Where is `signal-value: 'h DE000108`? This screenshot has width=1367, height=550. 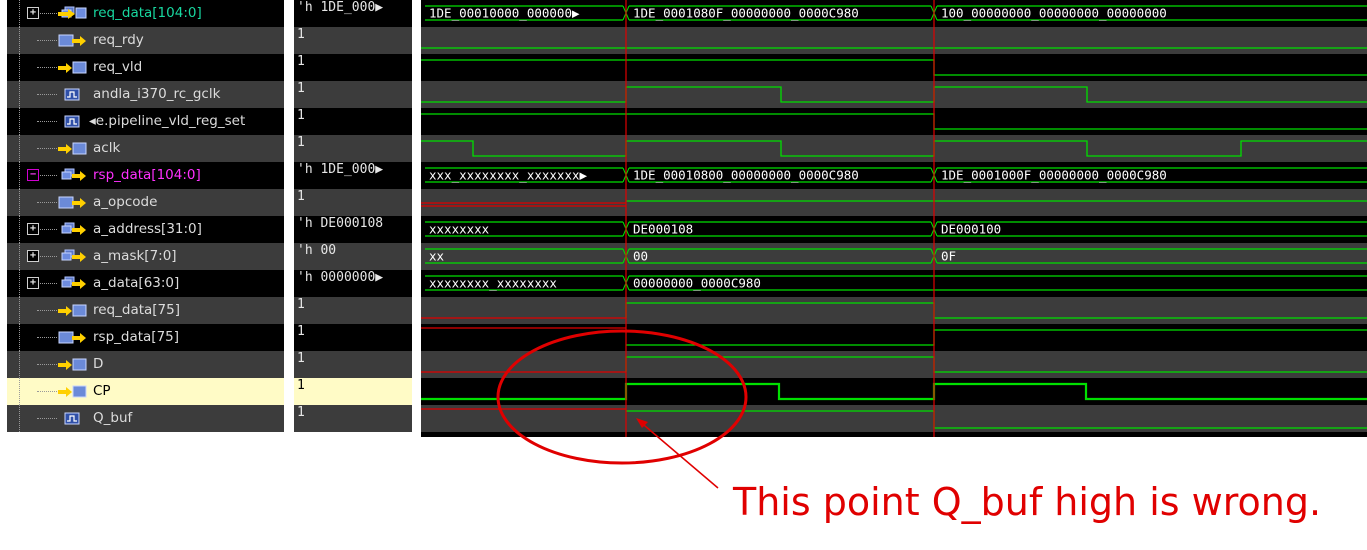
signal-value: 'h DE000108 is located at coordinates (340, 223).